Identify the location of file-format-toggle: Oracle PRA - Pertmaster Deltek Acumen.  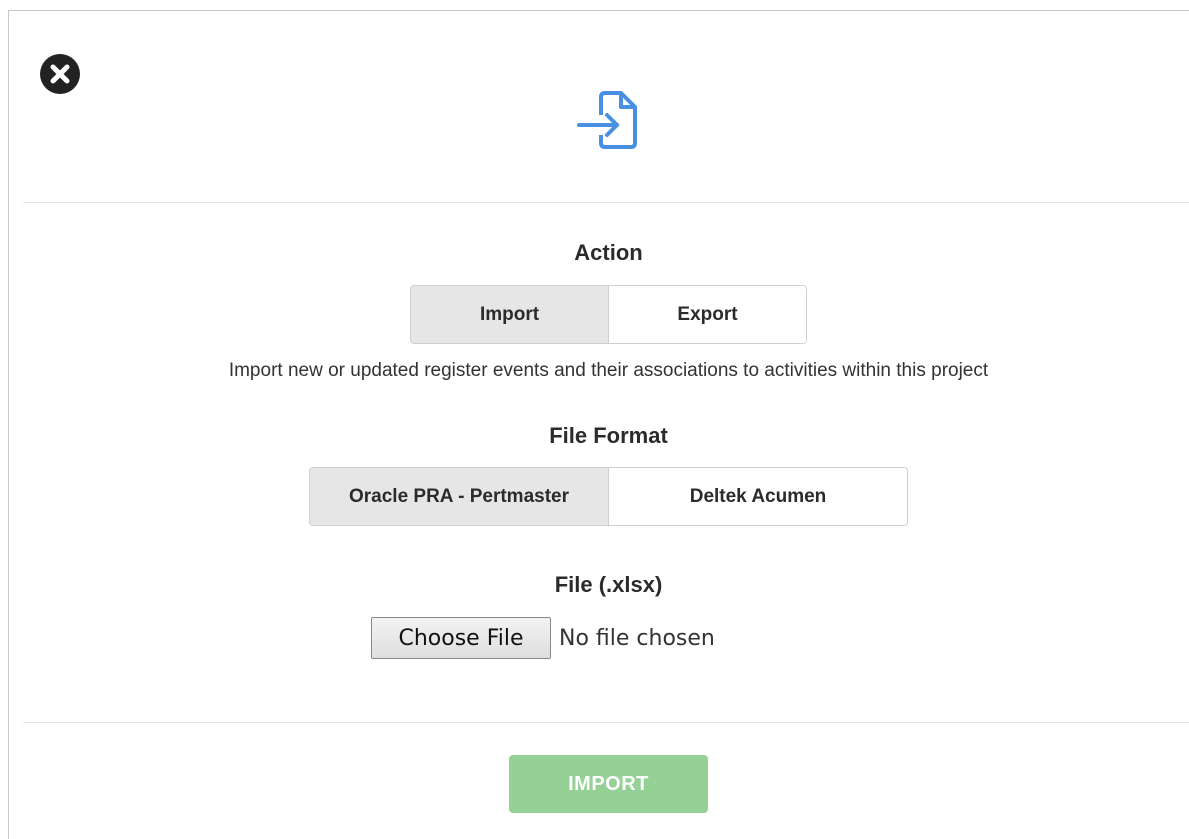
(608, 496).